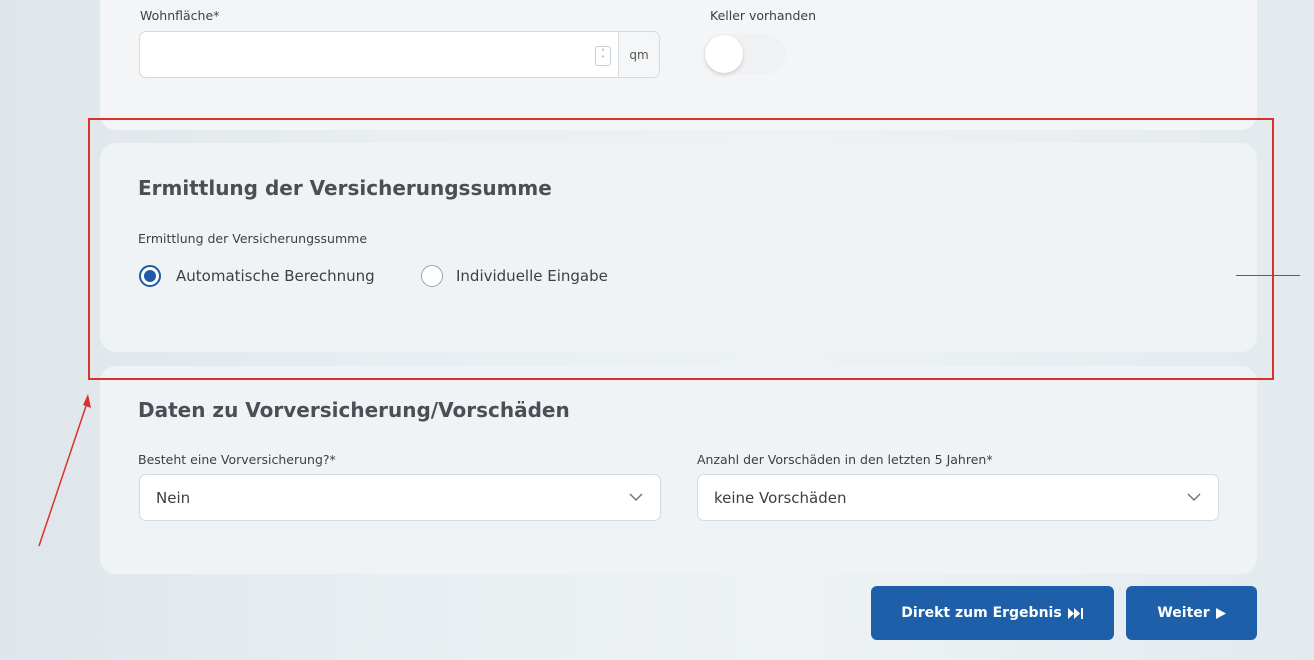  What do you see at coordinates (253, 238) in the screenshot?
I see `insurance-sum-field-label: Ermittlung der Versicherungssumme` at bounding box center [253, 238].